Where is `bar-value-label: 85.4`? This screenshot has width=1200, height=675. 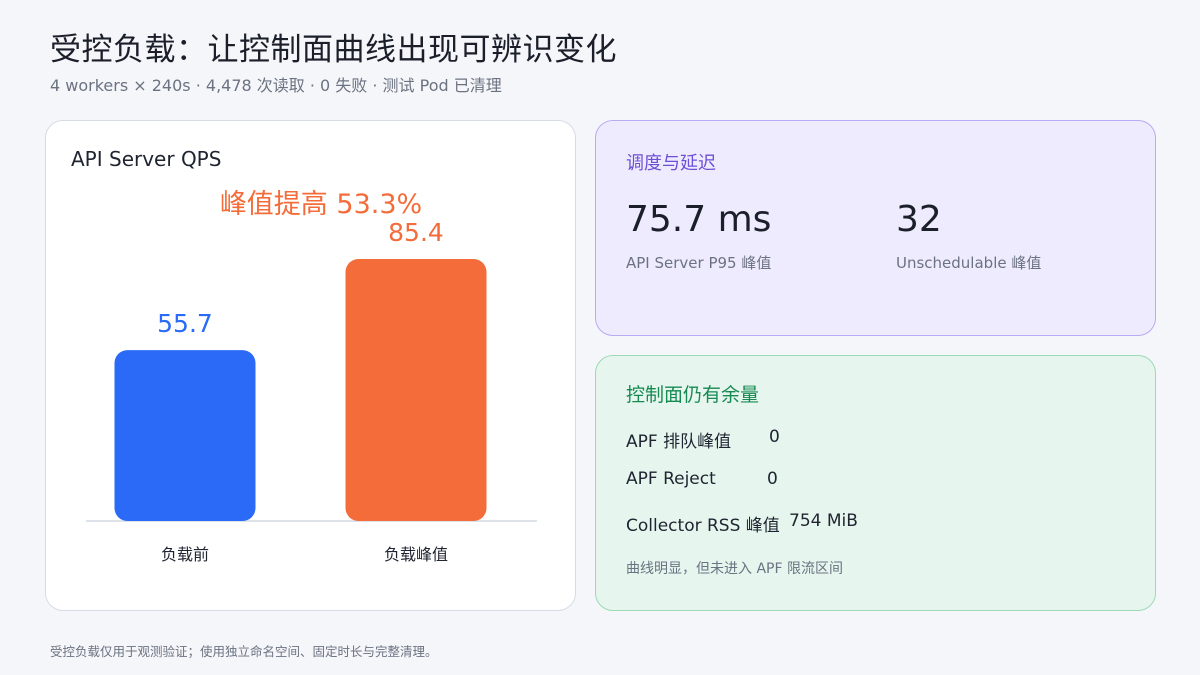
bar-value-label: 85.4 is located at coordinates (416, 232).